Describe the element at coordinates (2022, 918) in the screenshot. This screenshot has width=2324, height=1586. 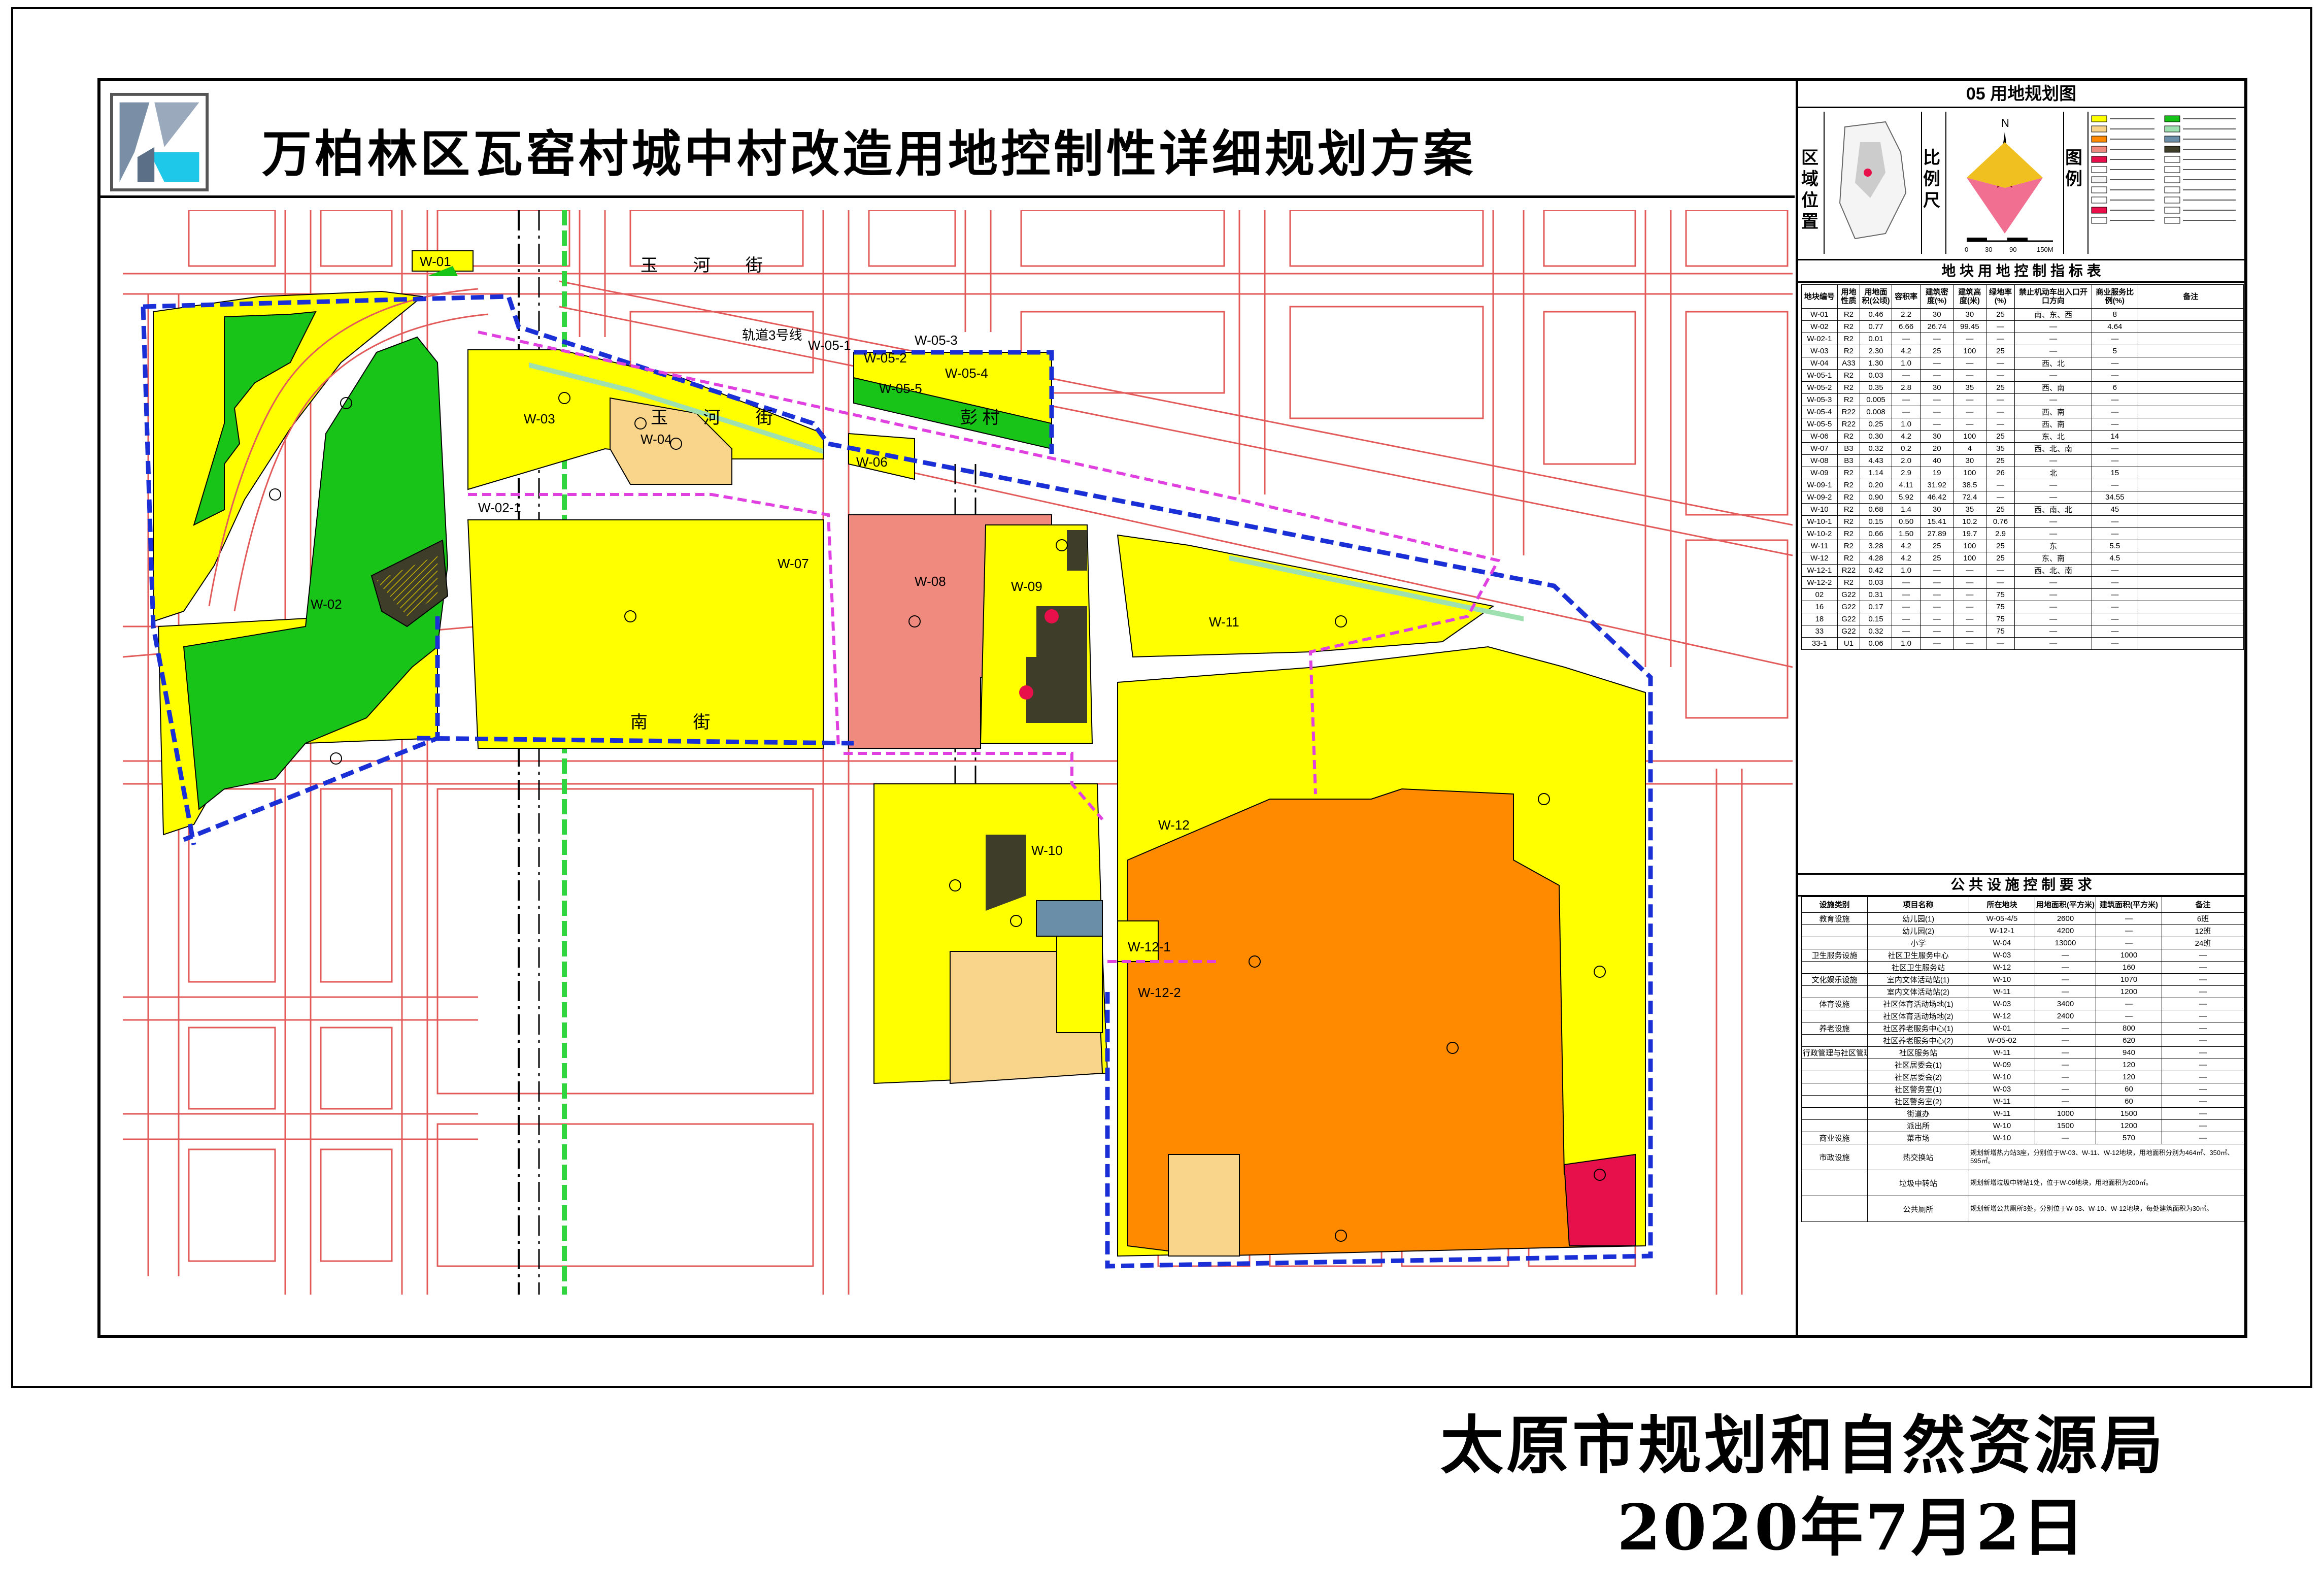
I see `facility-table-row: 教育设施 幼儿园(1) W-05-4/5 2600—6班` at that location.